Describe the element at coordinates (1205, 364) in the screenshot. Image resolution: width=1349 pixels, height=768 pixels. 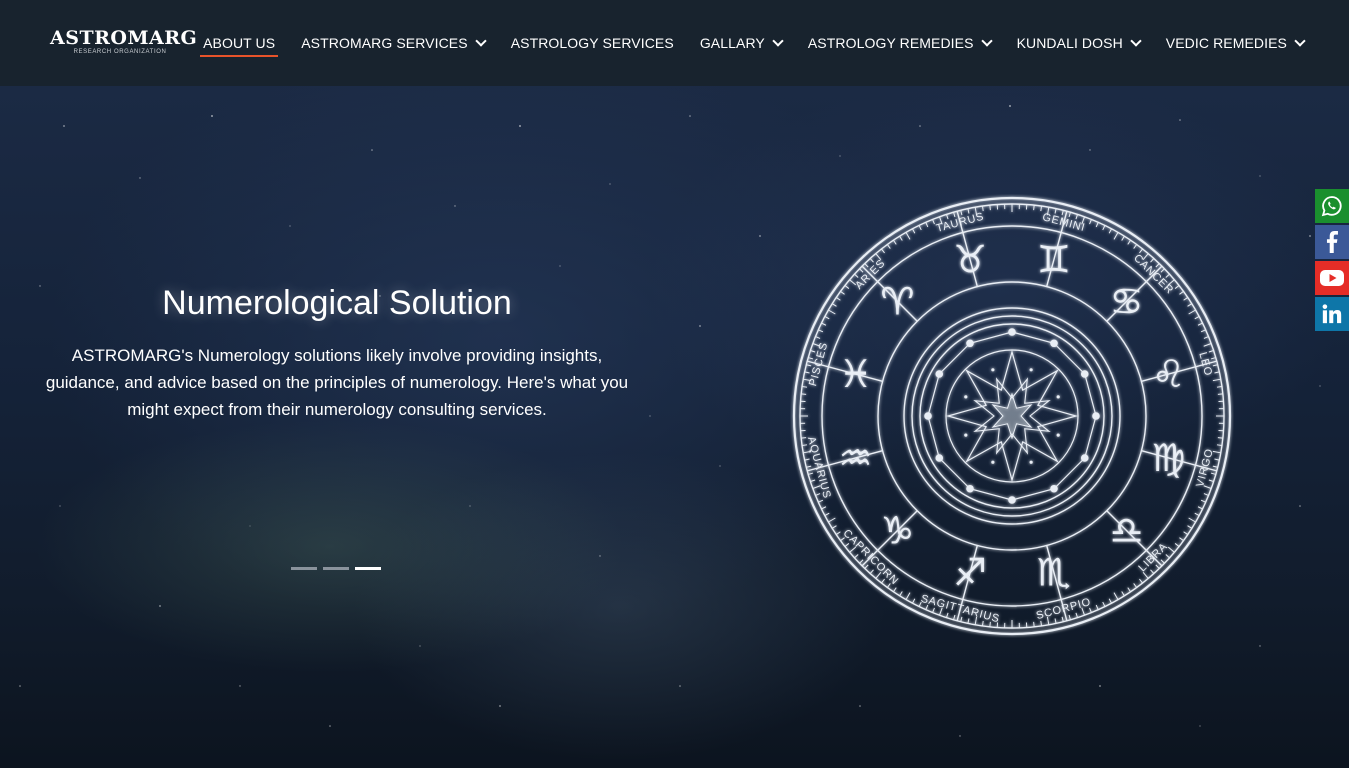
I see `zodiac-sign-label: LEO` at that location.